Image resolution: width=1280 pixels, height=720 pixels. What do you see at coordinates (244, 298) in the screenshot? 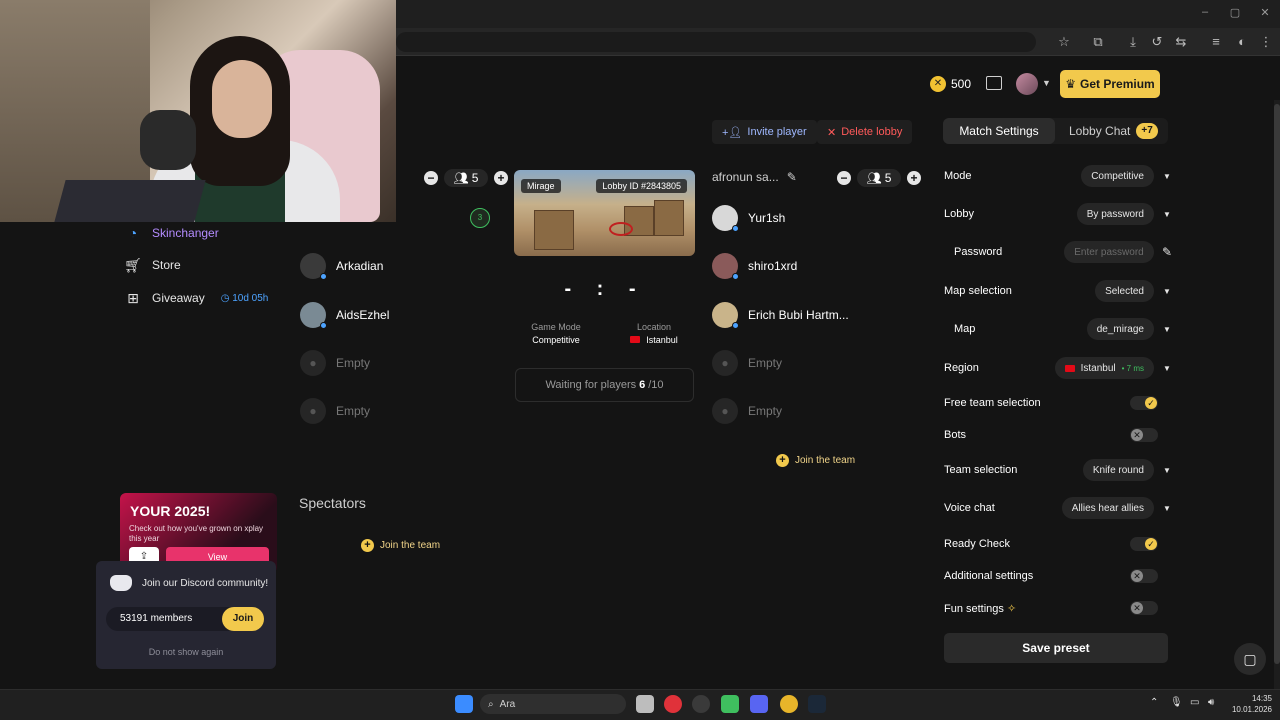
I see `giveaway-timer: ◷ 10d 05h` at bounding box center [244, 298].